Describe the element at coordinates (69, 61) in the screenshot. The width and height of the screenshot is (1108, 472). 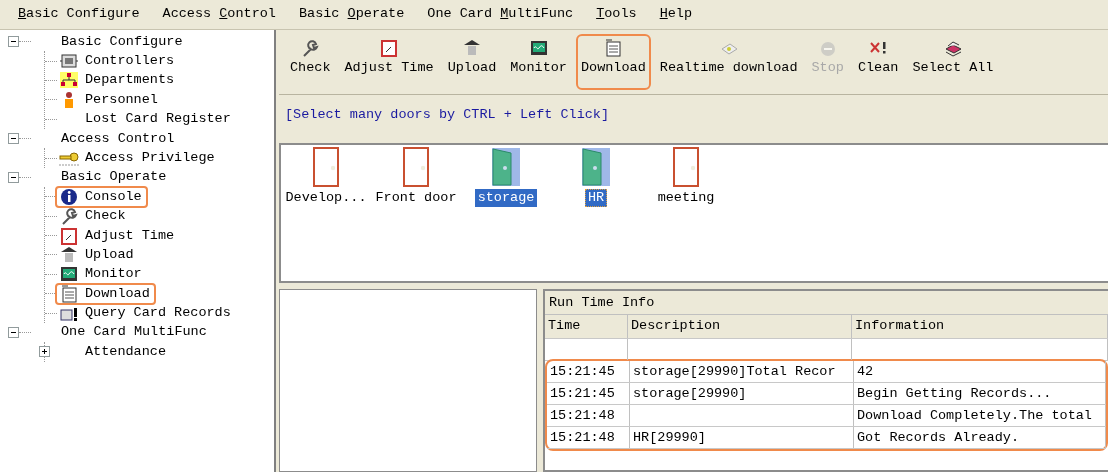
I see `chip-icon` at that location.